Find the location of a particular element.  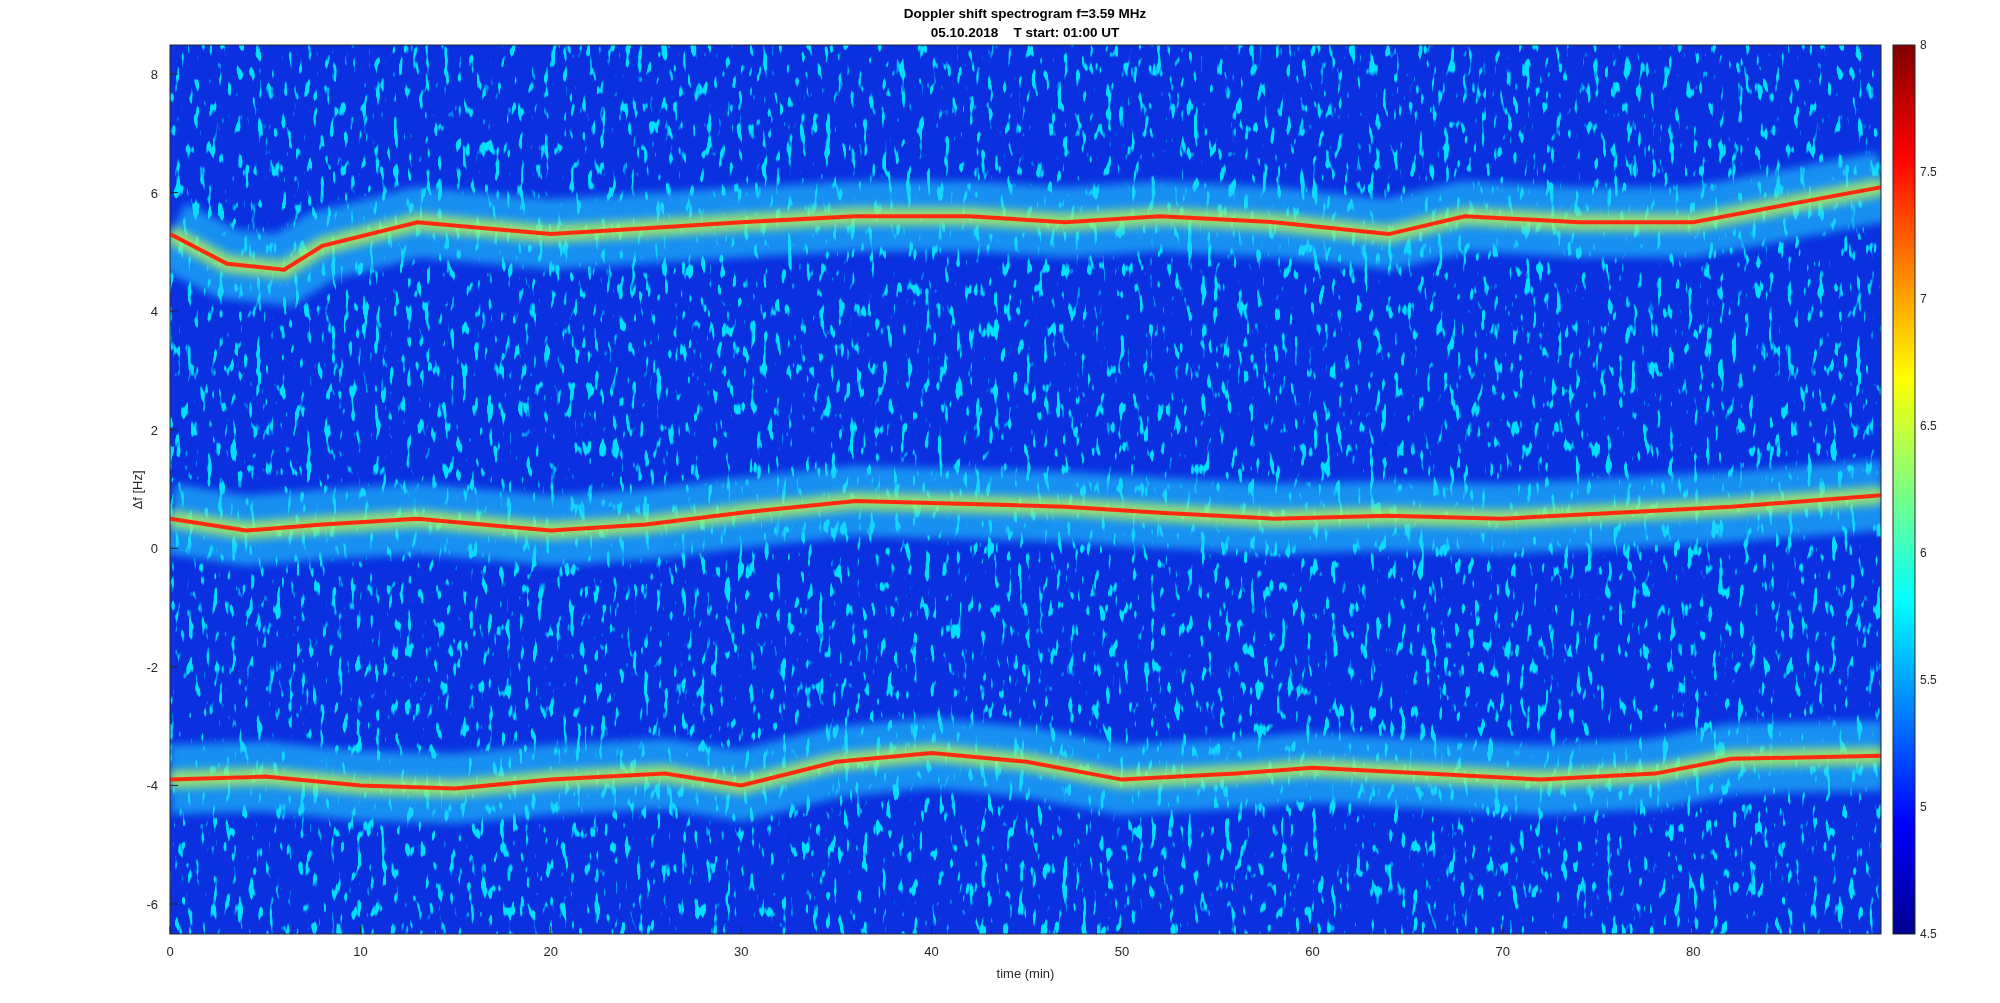

y-axis-label: Δf [Hz] is located at coordinates (137, 490).